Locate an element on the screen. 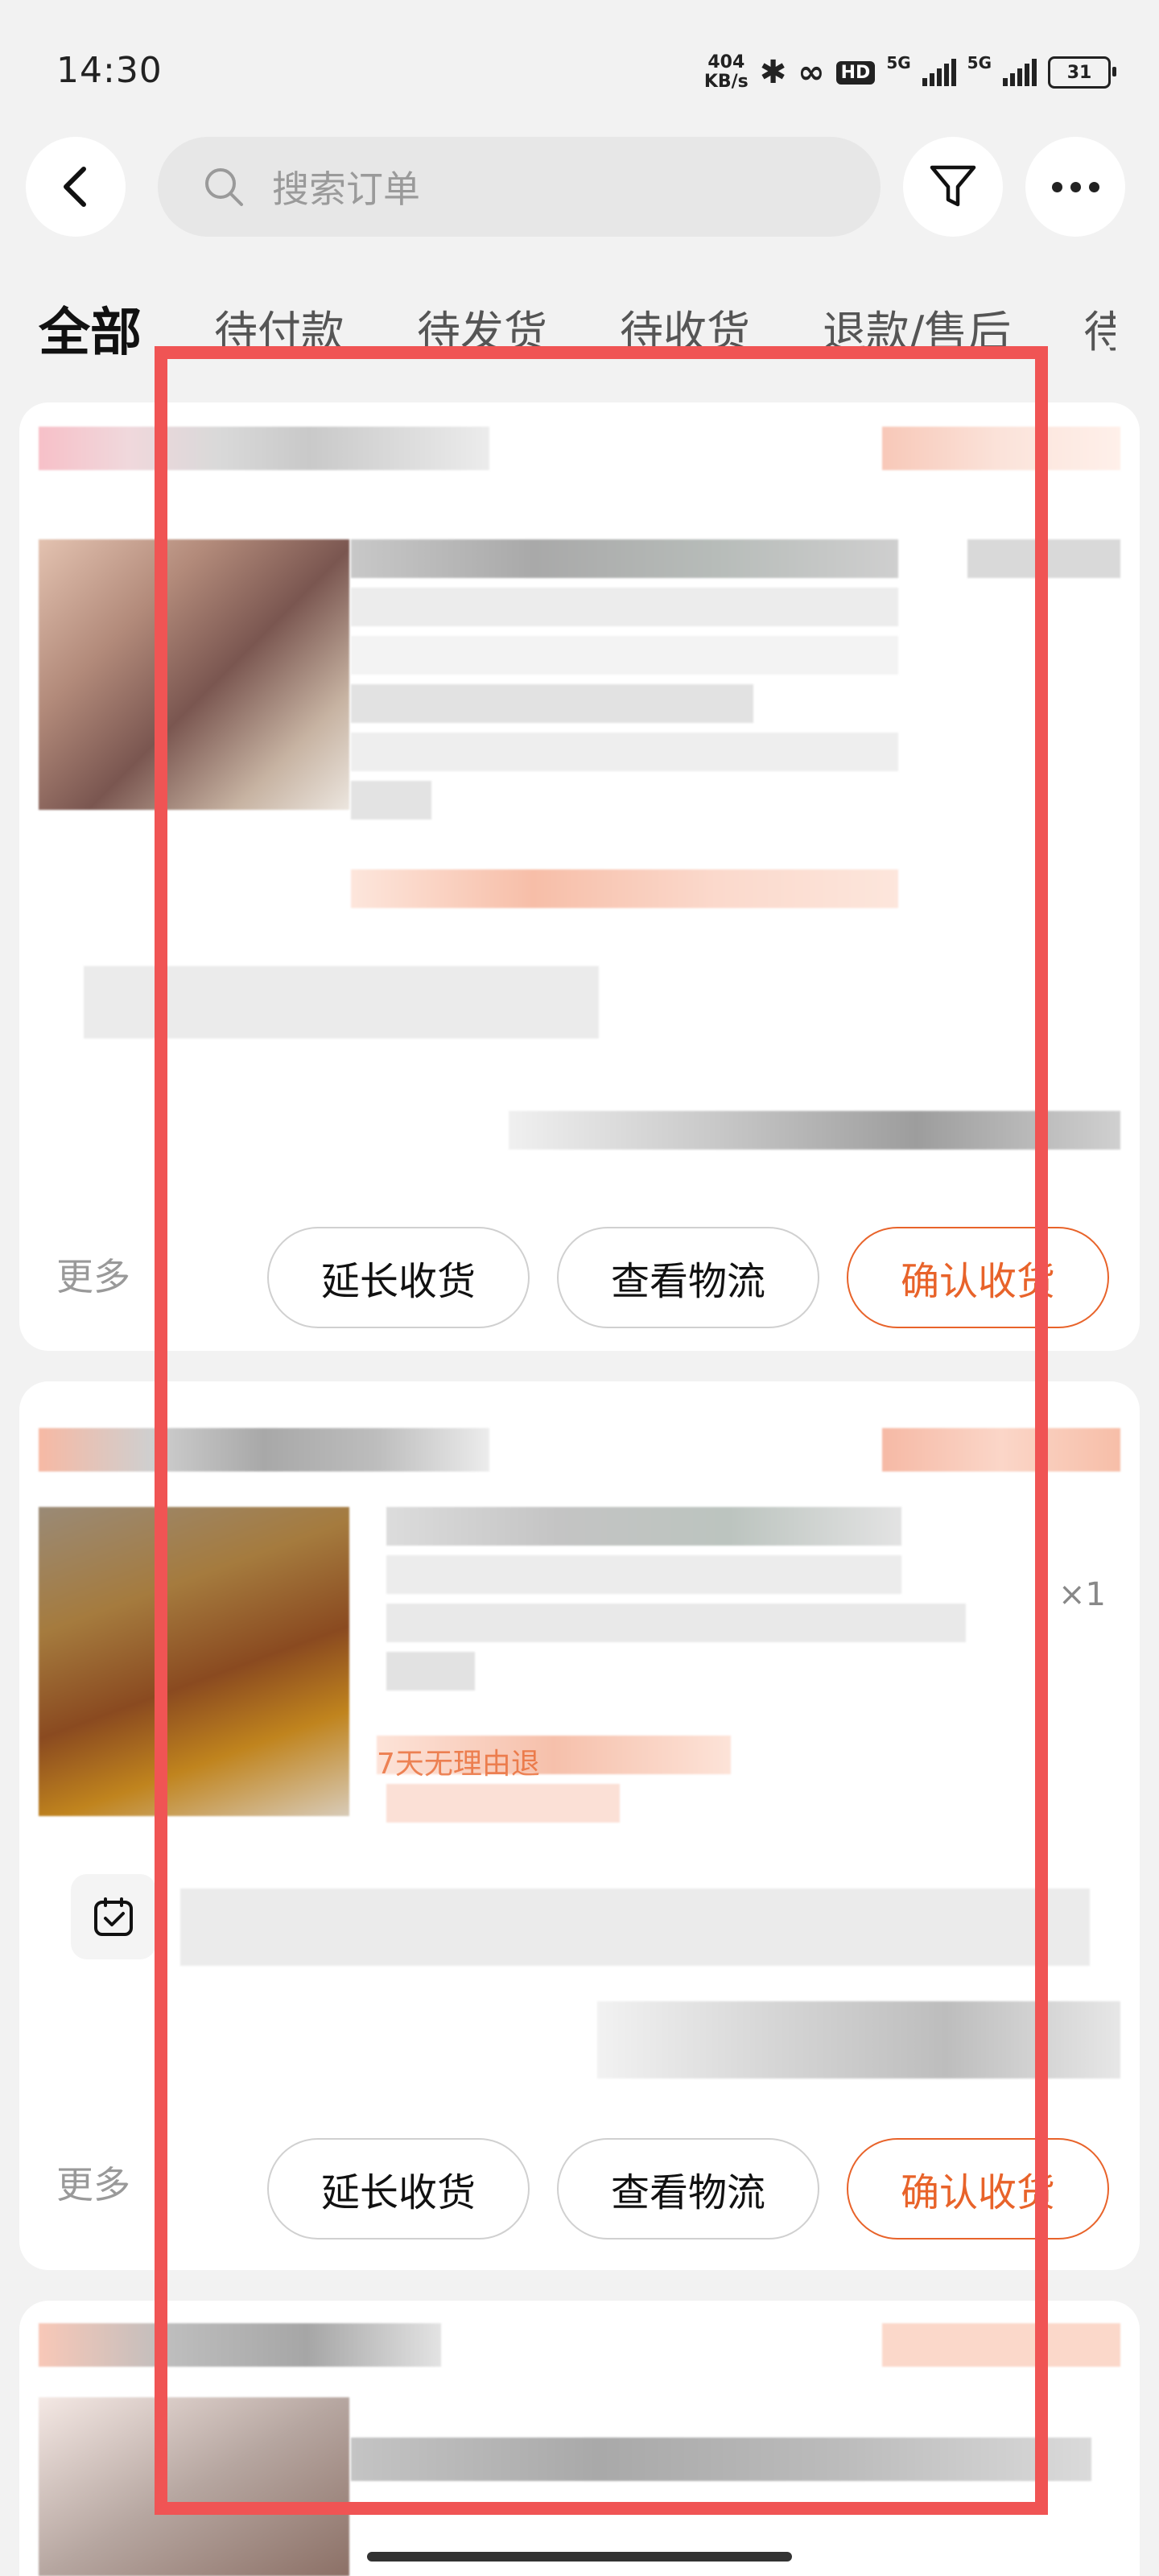 The image size is (1159, 2576). status-icons: 404 KB/s ✱ ∞ HD 5G 5G 31 is located at coordinates (909, 72).